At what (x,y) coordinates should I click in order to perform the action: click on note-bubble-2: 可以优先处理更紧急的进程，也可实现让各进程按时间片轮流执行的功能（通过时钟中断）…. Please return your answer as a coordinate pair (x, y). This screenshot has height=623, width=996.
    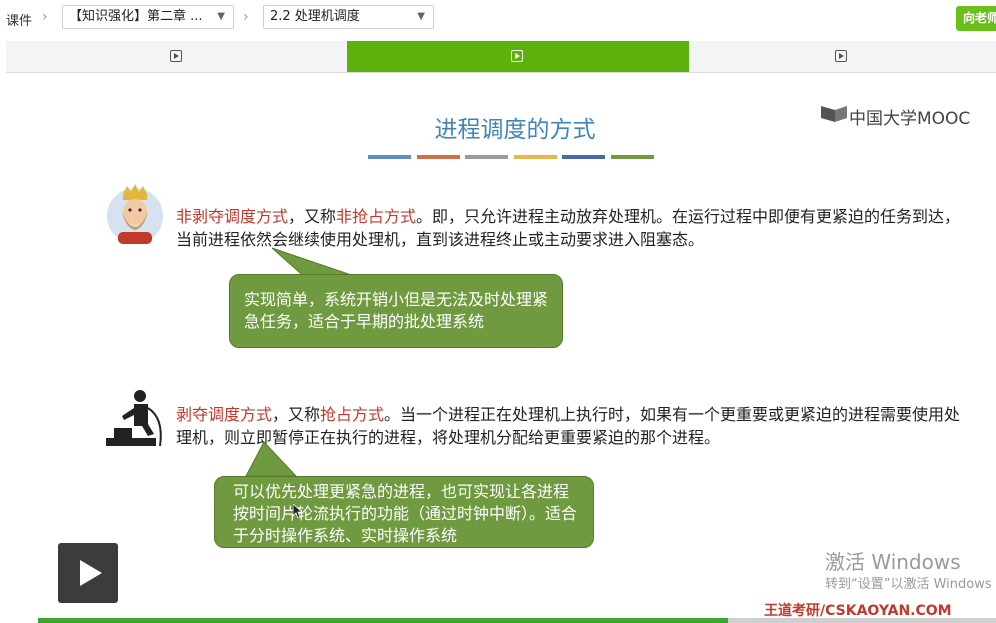
    Looking at the image, I should click on (404, 512).